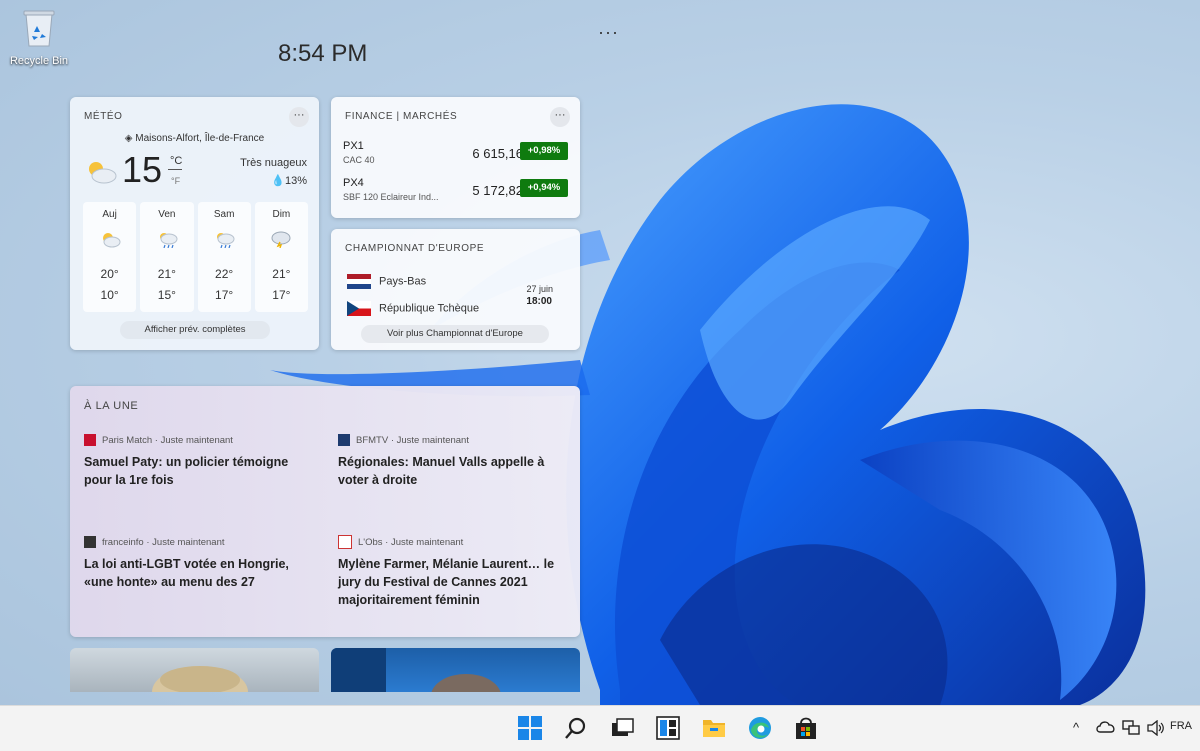  Describe the element at coordinates (195, 330) in the screenshot. I see `full-forecast-link: Afficher prév. complètes` at that location.